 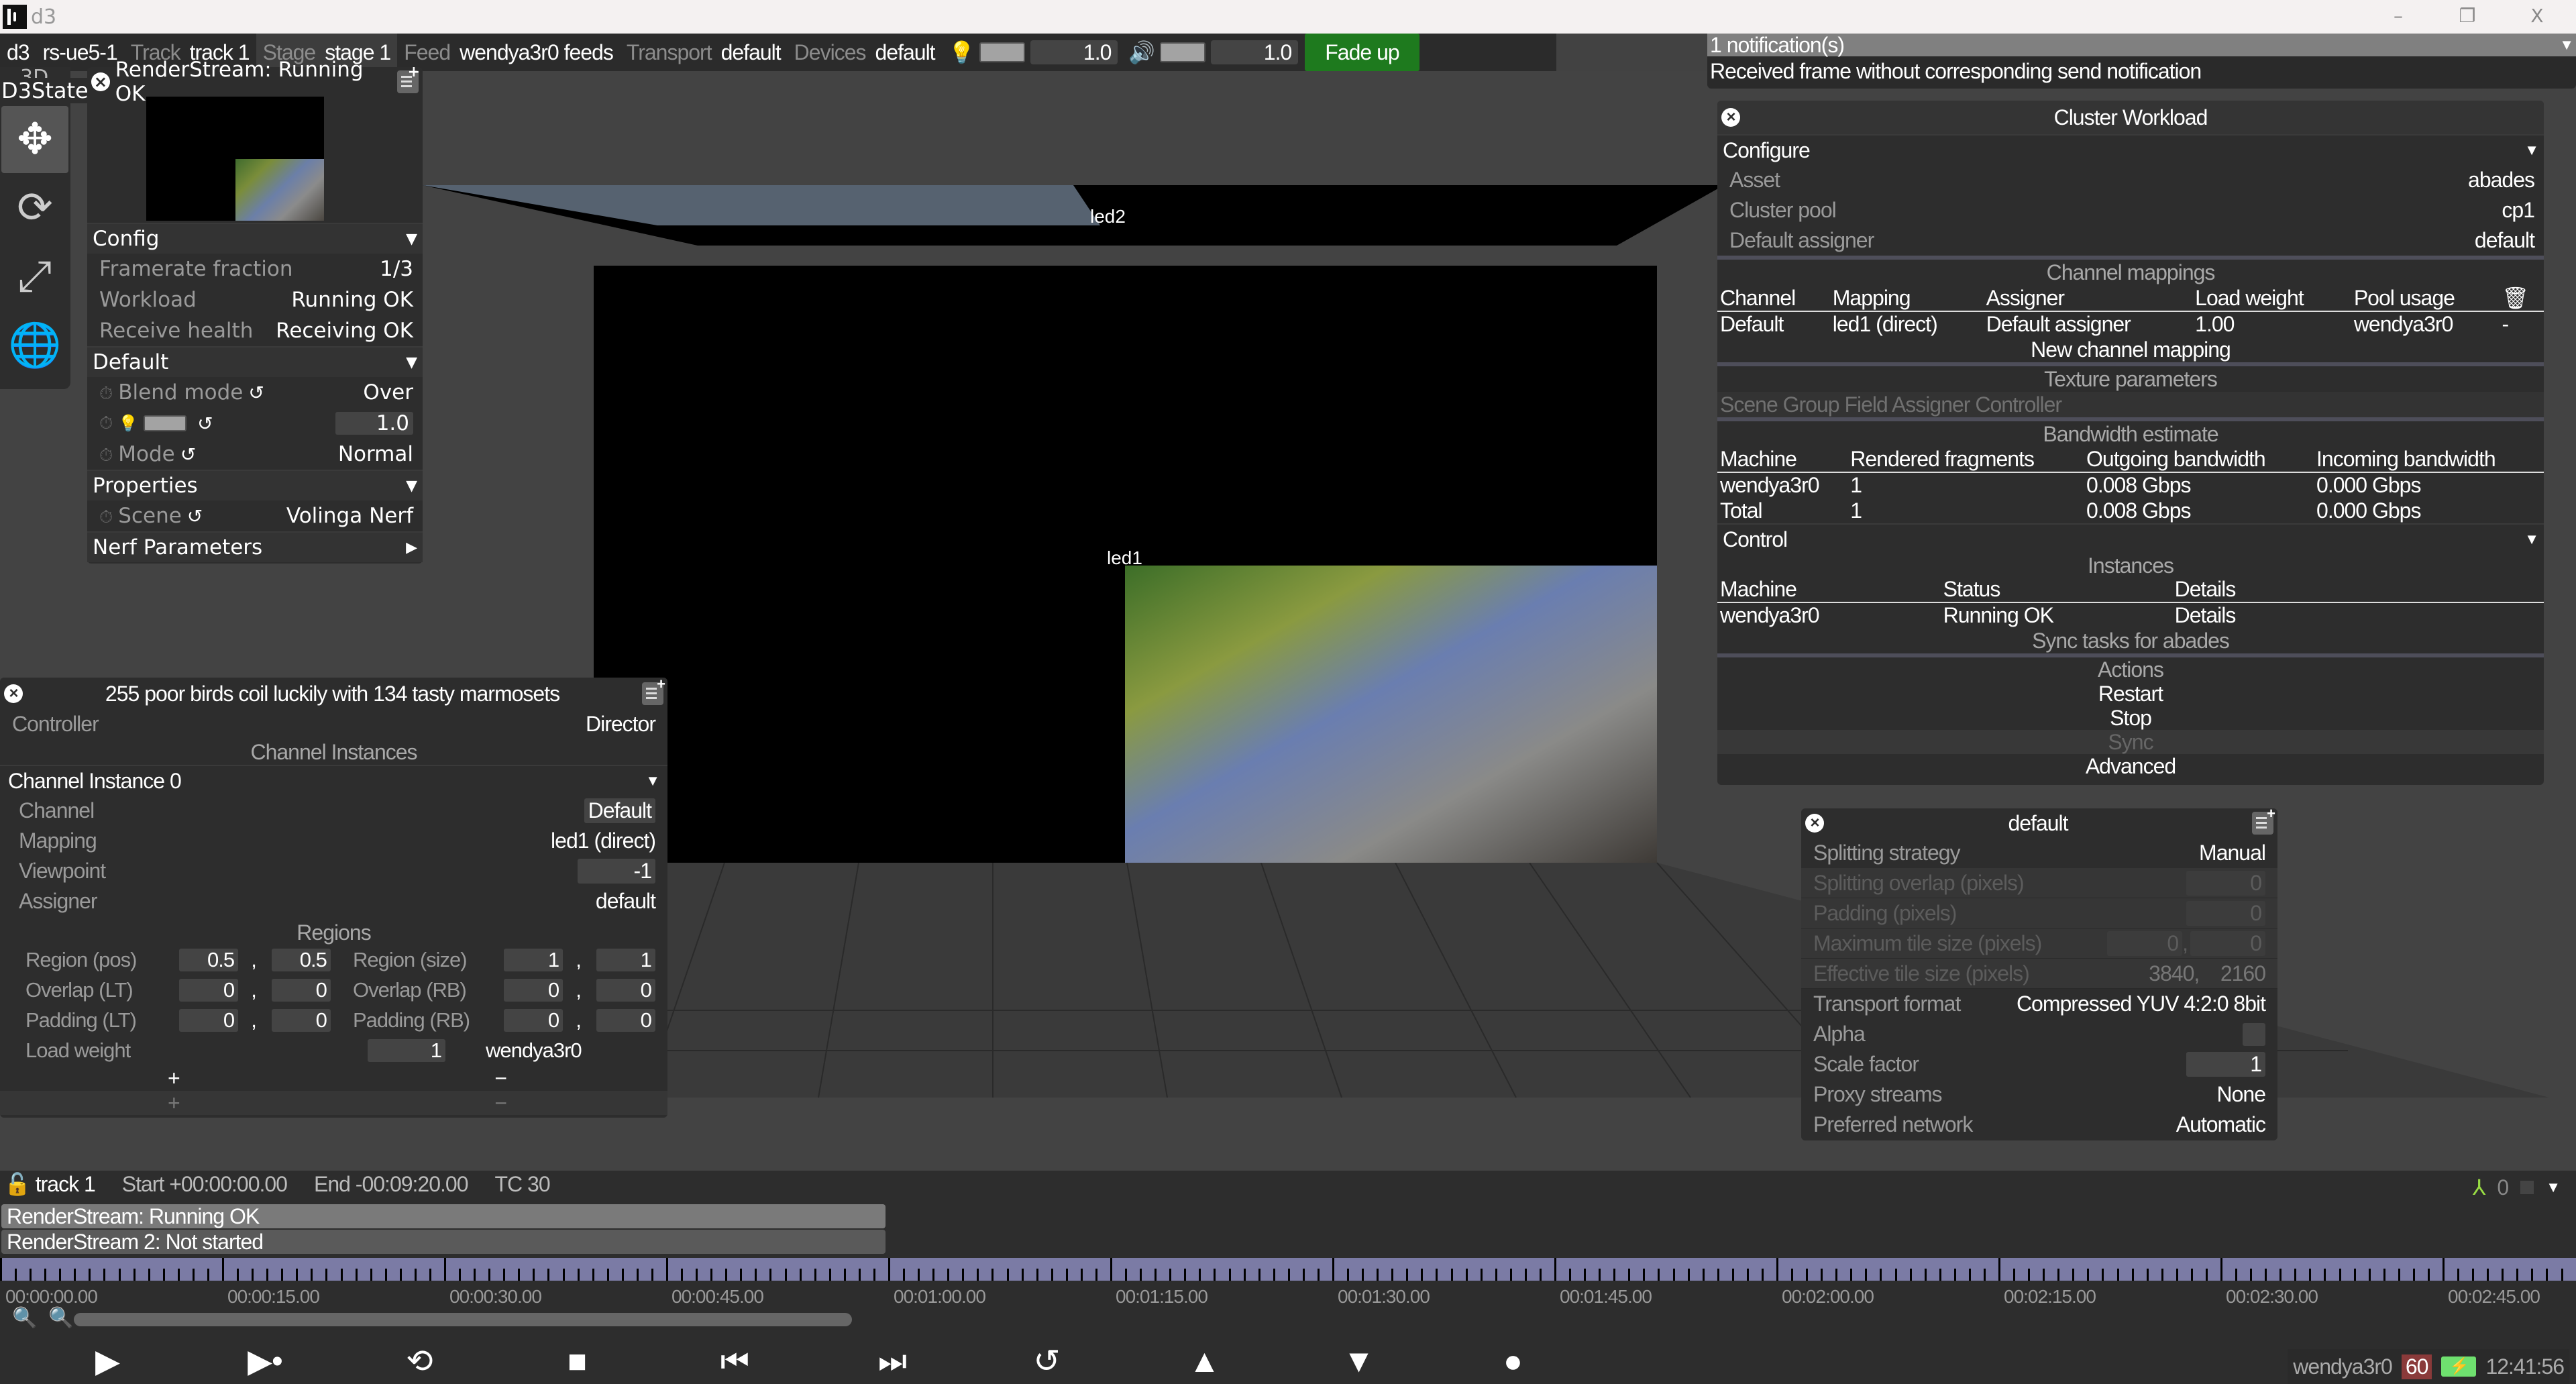 I want to click on cluster-pool-value: cp1, so click(x=2518, y=210).